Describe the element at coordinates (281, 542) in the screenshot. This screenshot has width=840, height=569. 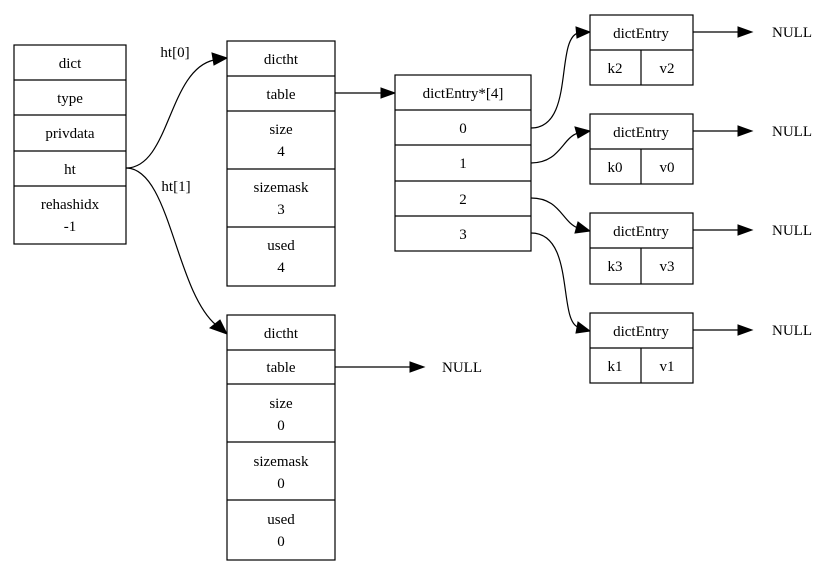
I see `dictht1-used: 0` at that location.